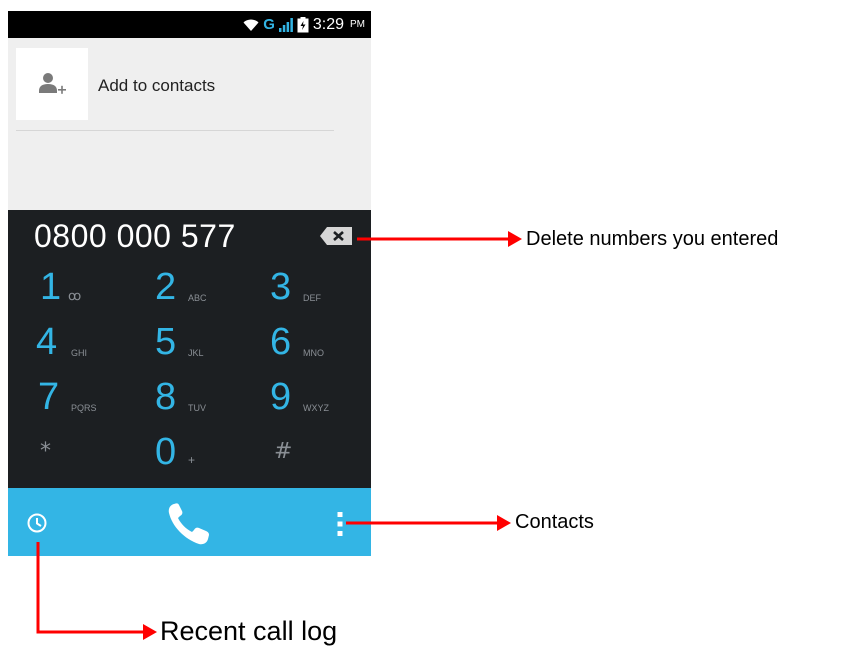 Image resolution: width=867 pixels, height=653 pixels. Describe the element at coordinates (652, 239) in the screenshot. I see `annotation-delete: Delete numbers you entered` at that location.